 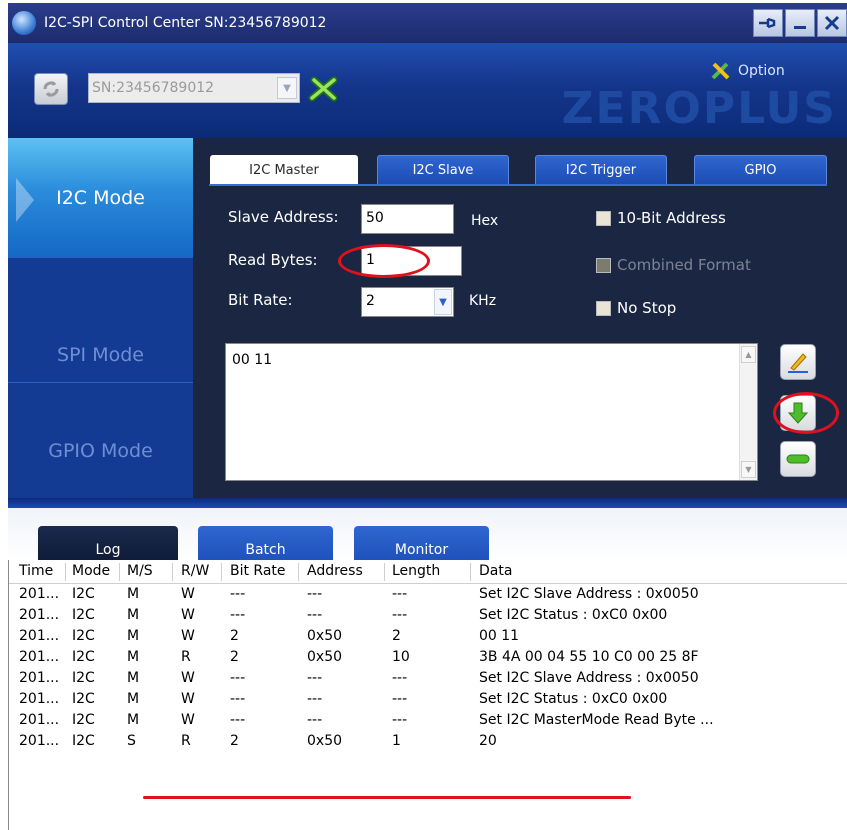 I want to click on window-controls, so click(x=800, y=23).